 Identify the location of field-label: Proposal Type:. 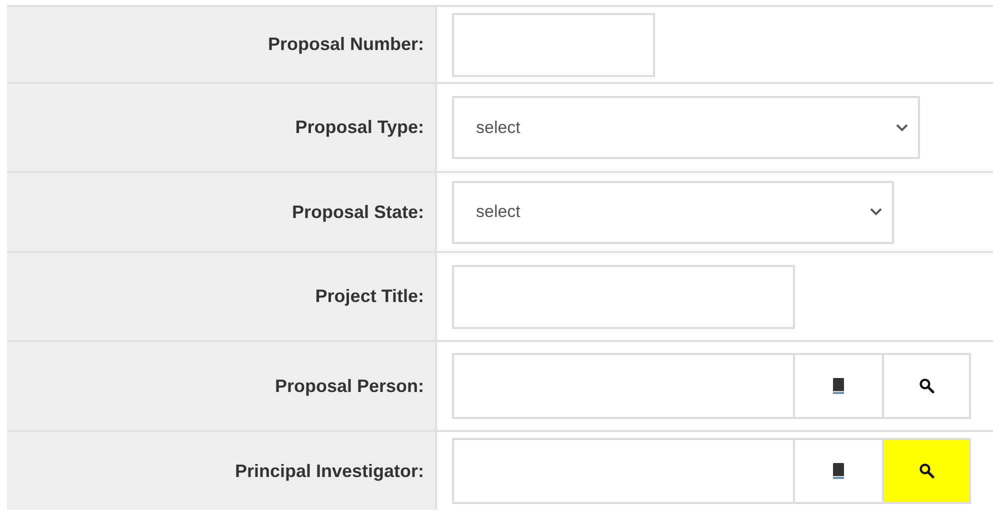
(359, 127).